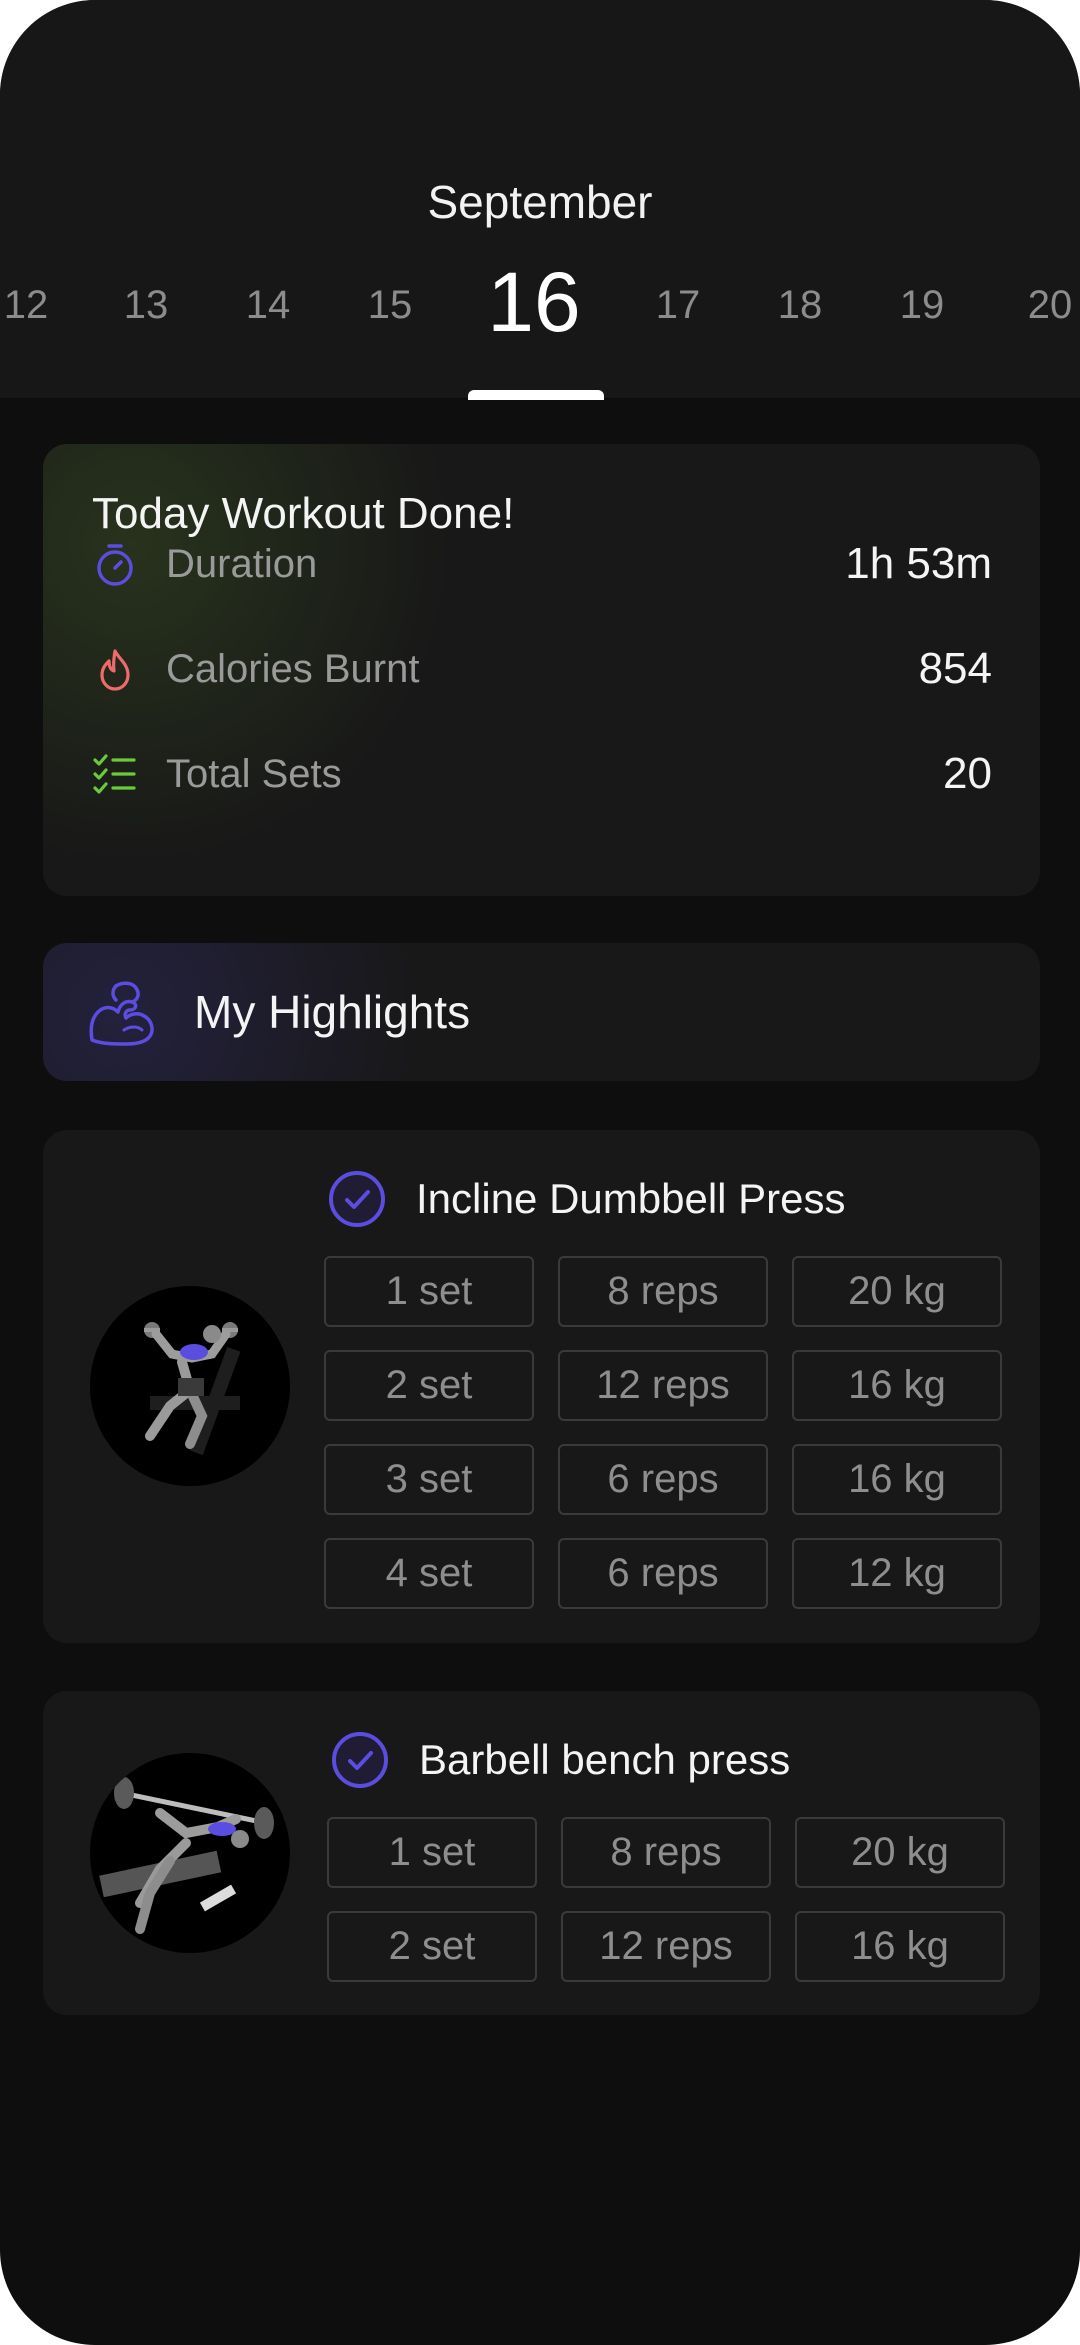  I want to click on exercise-image-incline-dumbbell-press, so click(190, 1386).